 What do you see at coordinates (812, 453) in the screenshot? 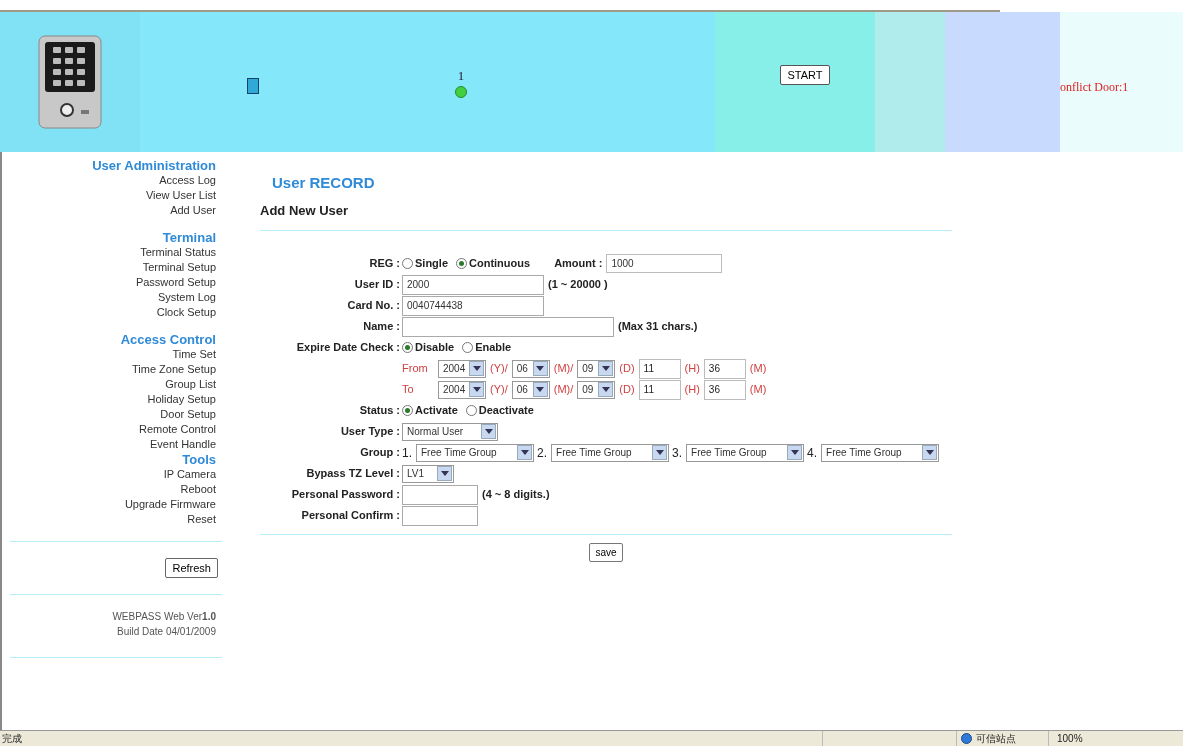
I see `group-number: 4.` at bounding box center [812, 453].